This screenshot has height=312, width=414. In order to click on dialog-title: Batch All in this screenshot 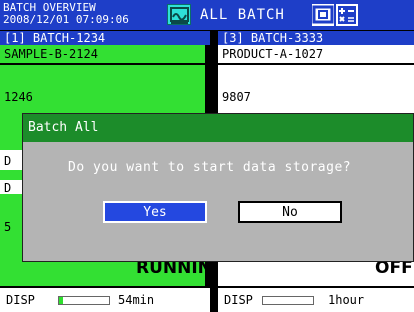, I will do `click(218, 128)`.